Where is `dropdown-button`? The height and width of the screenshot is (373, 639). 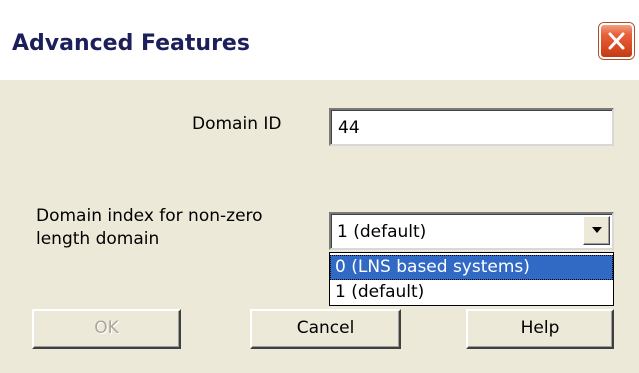
dropdown-button is located at coordinates (596, 230).